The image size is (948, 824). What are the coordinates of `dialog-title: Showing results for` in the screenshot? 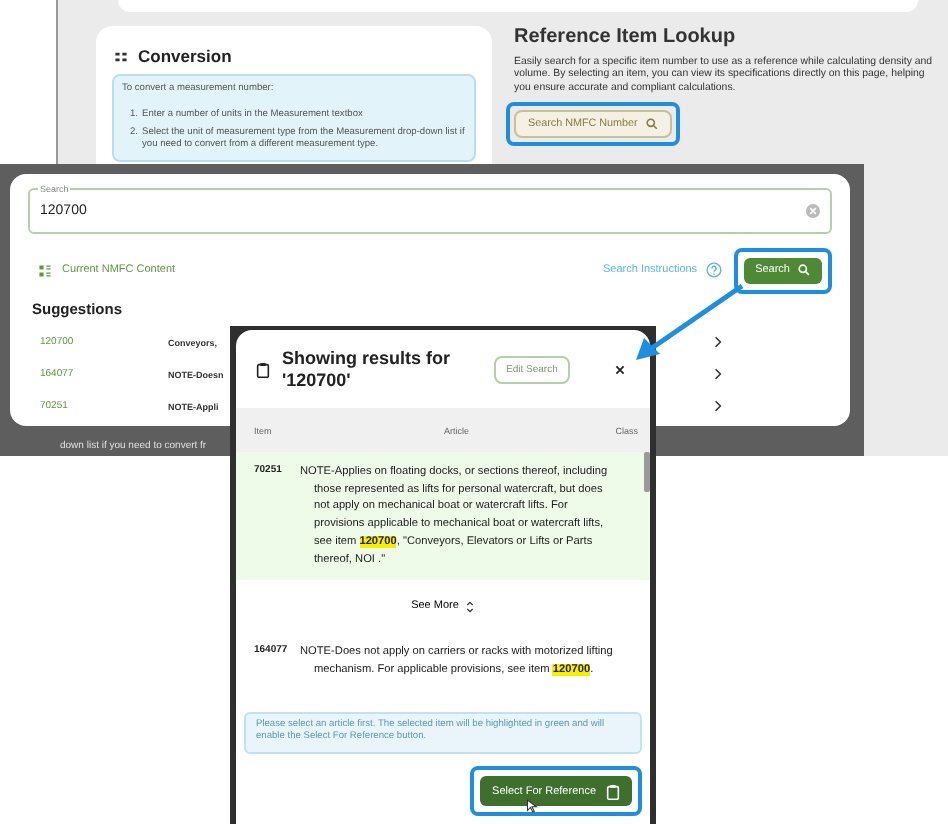 It's located at (367, 358).